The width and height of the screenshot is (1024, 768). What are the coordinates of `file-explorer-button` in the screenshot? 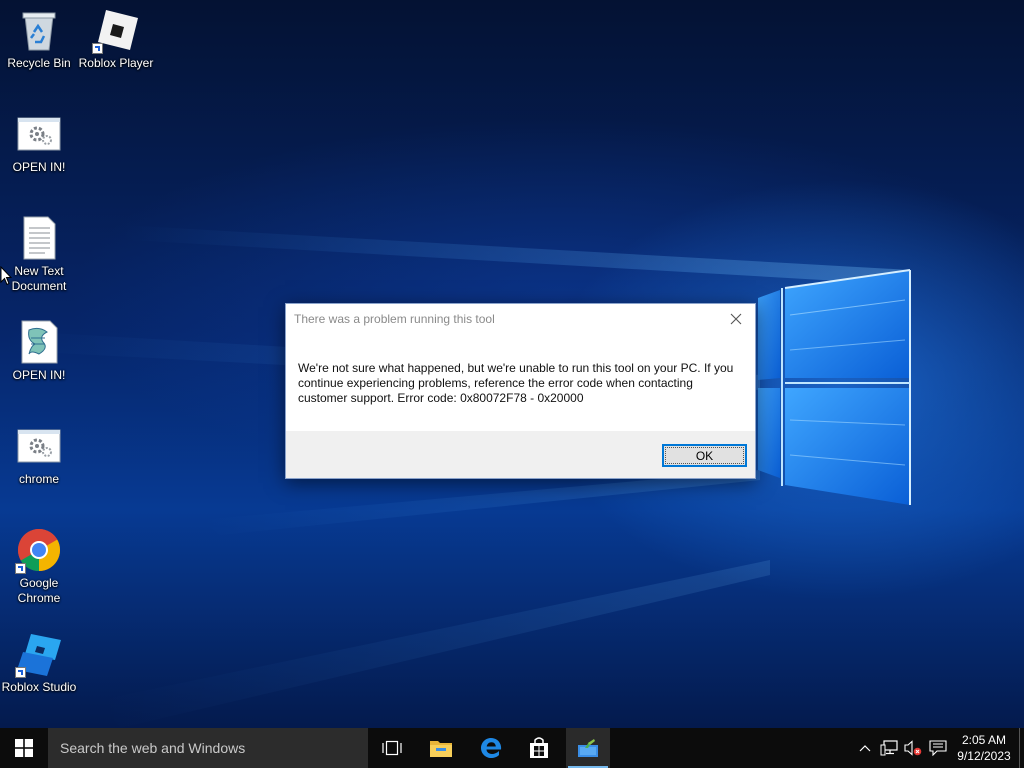 It's located at (441, 748).